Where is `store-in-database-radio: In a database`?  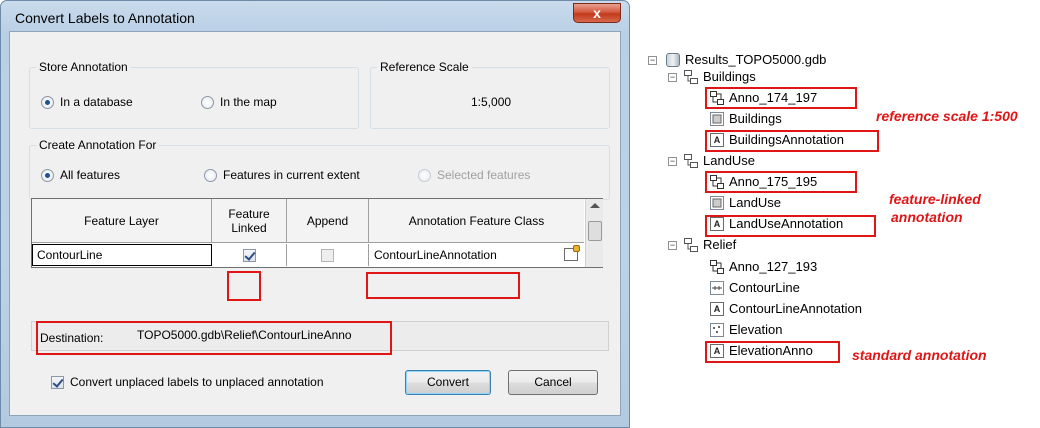
store-in-database-radio: In a database is located at coordinates (87, 102).